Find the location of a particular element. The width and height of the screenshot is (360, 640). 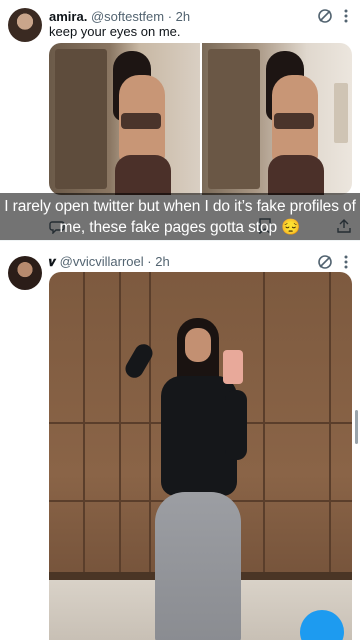

tweet-header: 𝒗 @vvicvillarroel · 2h is located at coordinates (109, 262).